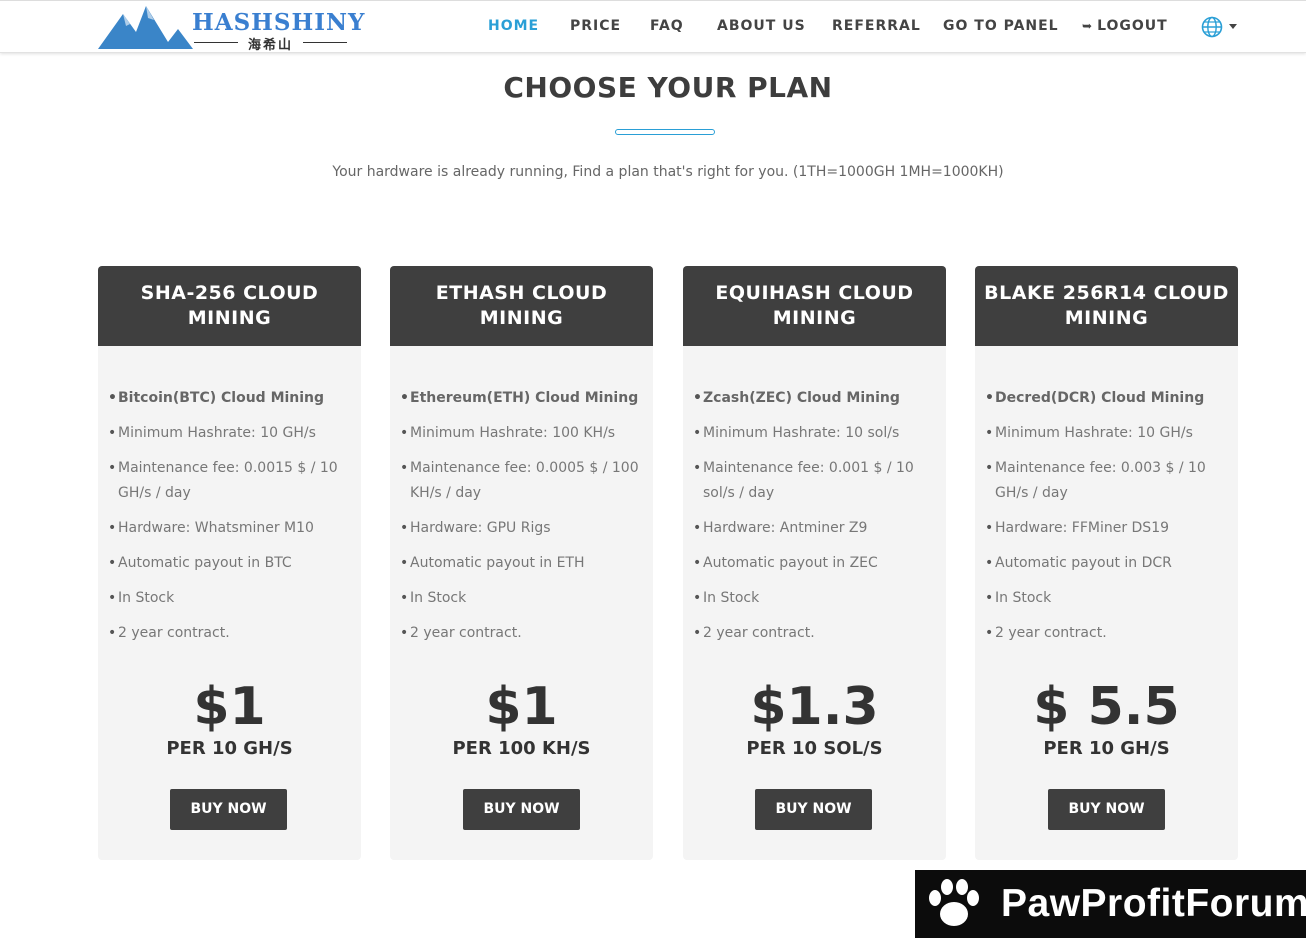 This screenshot has width=1306, height=938. I want to click on nav-logout: ➥ LOGOUT, so click(1125, 26).